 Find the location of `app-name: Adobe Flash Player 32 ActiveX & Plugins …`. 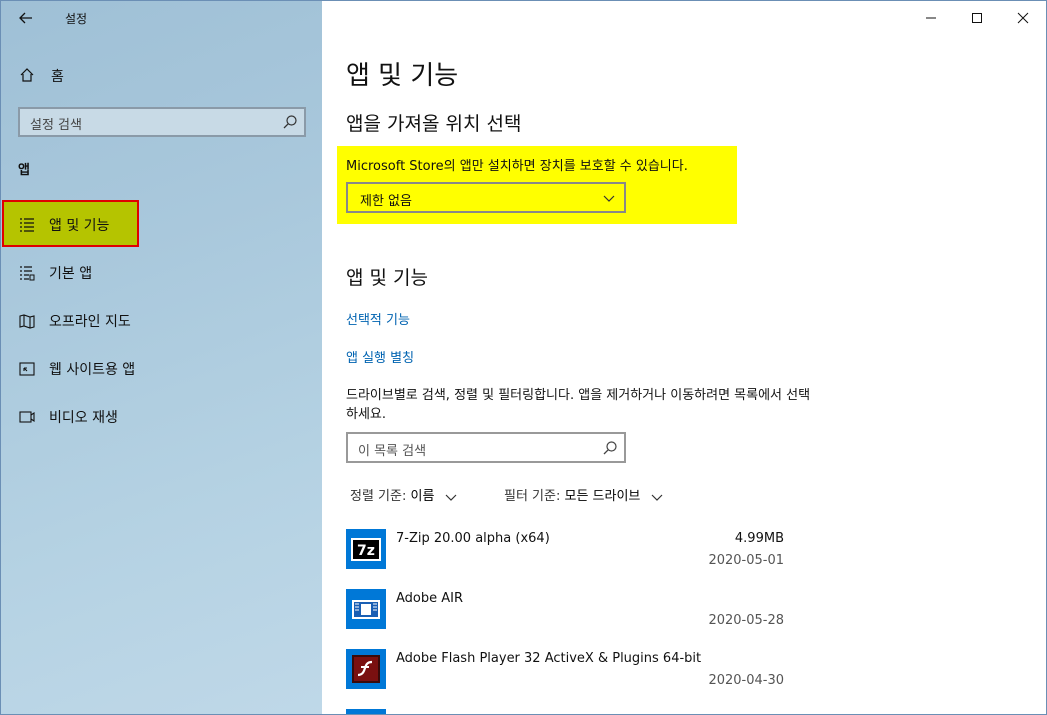

app-name: Adobe Flash Player 32 ActiveX & Plugins … is located at coordinates (549, 658).